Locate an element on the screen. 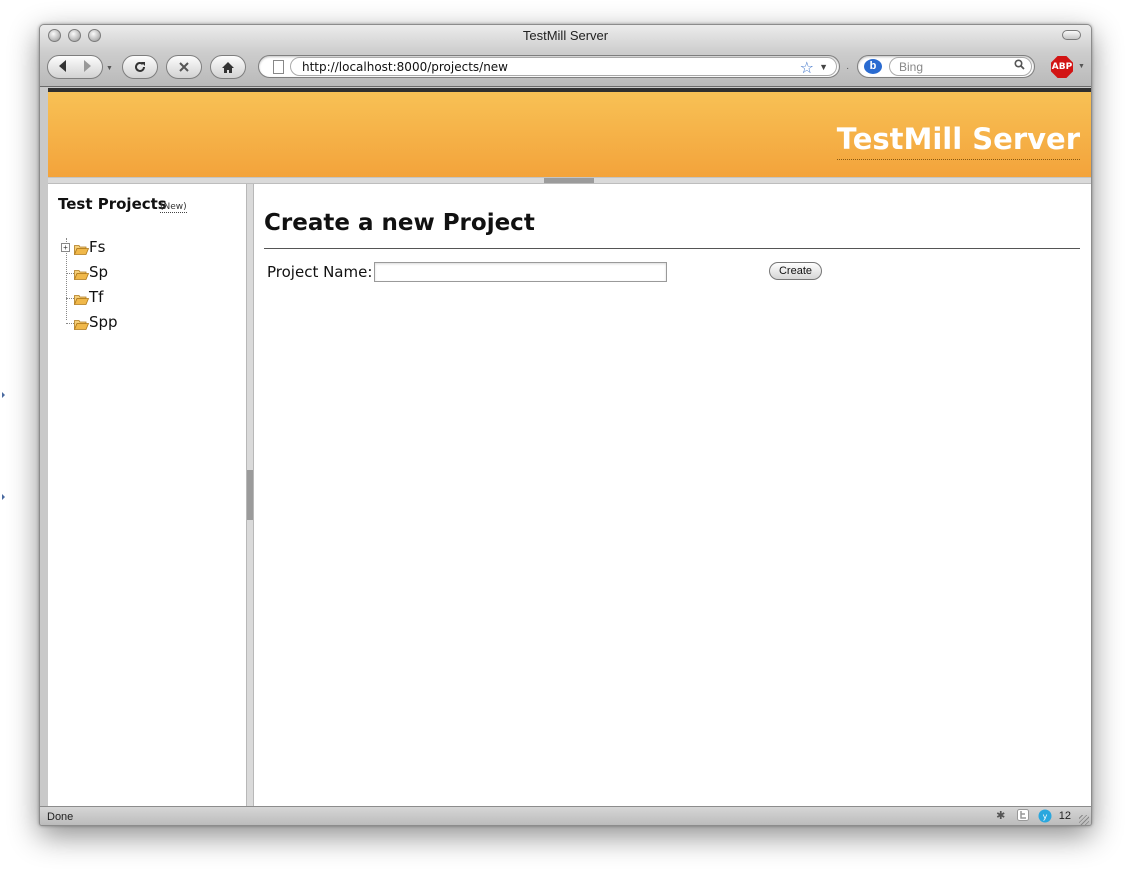 The height and width of the screenshot is (880, 1131). tree-item-label: Tf is located at coordinates (96, 297).